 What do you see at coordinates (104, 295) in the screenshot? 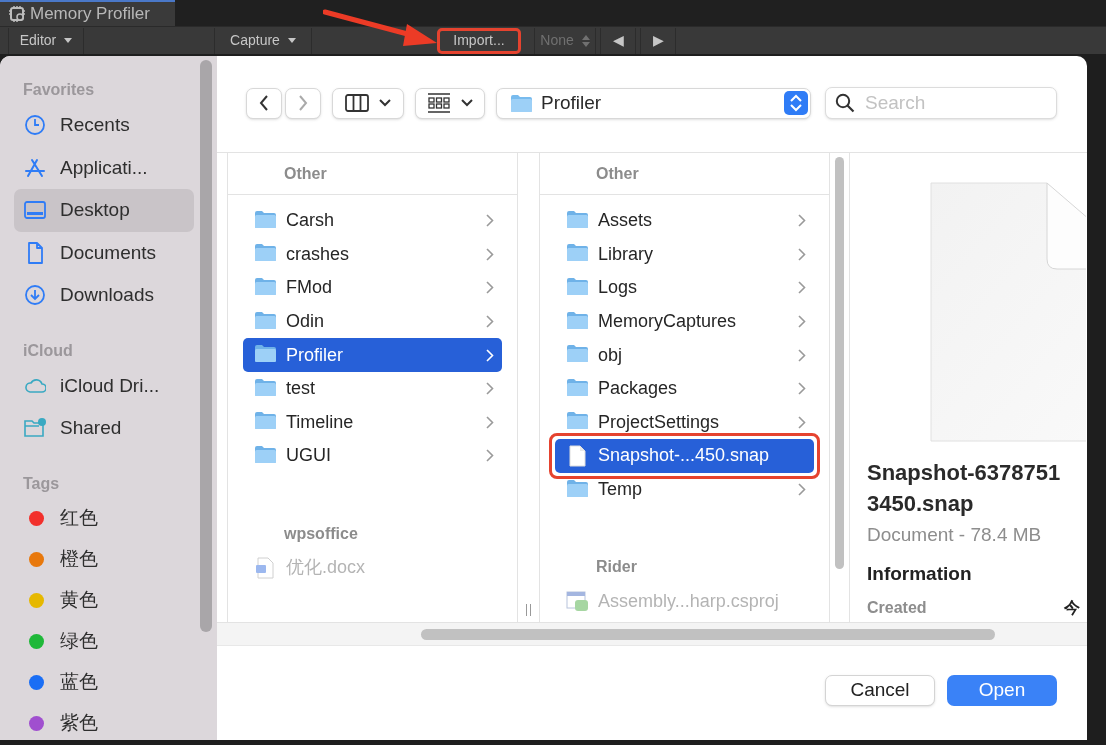
I see `sidebar-item: Downloads` at bounding box center [104, 295].